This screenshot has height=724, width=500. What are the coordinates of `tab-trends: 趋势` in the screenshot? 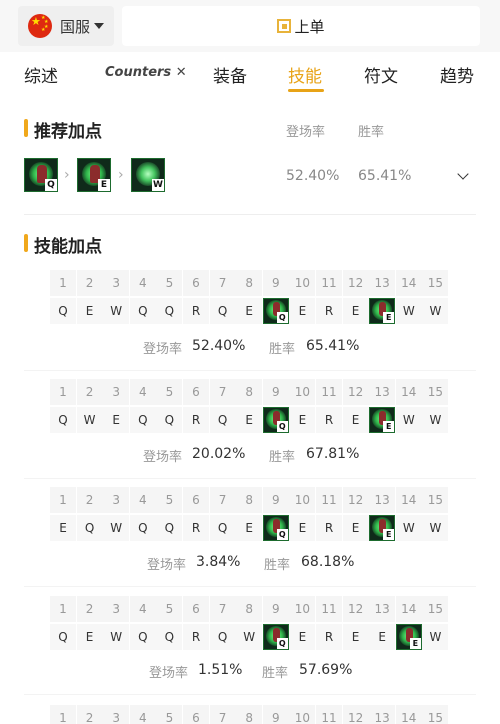 It's located at (457, 74).